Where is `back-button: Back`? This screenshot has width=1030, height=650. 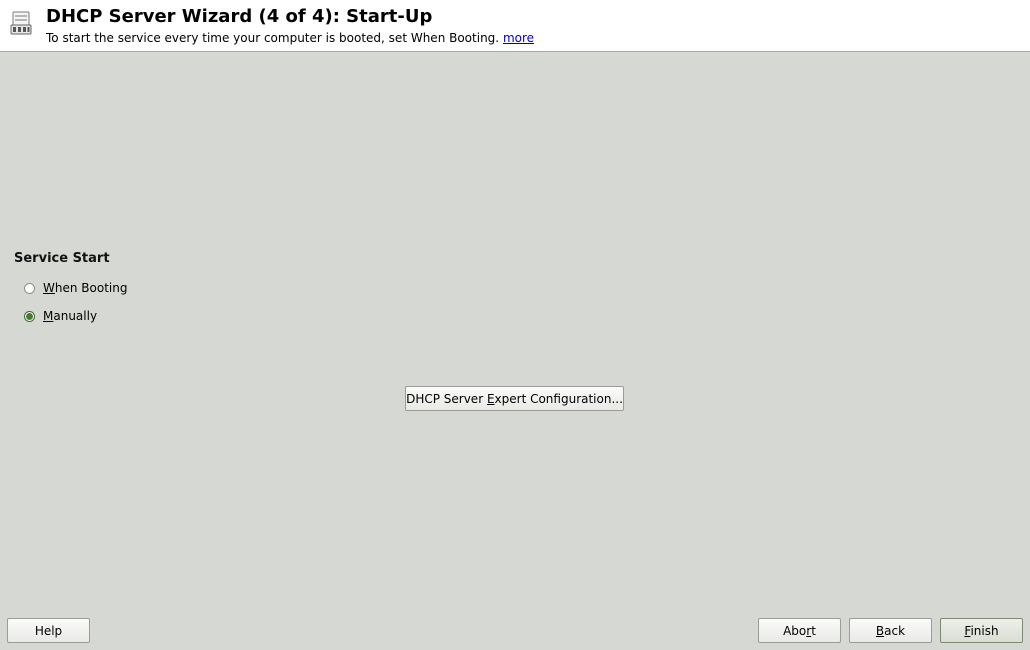
back-button: Back is located at coordinates (890, 630).